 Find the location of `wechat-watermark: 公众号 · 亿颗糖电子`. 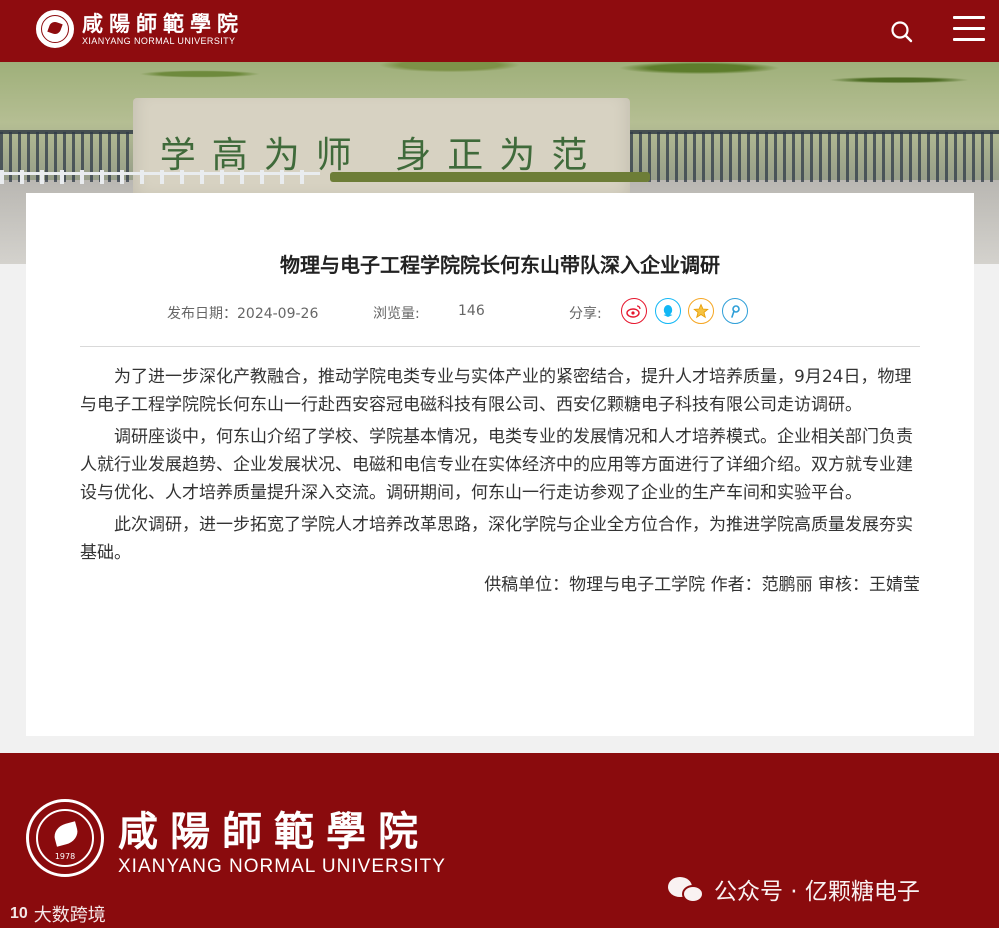

wechat-watermark: 公众号 · 亿颗糖电子 is located at coordinates (794, 889).